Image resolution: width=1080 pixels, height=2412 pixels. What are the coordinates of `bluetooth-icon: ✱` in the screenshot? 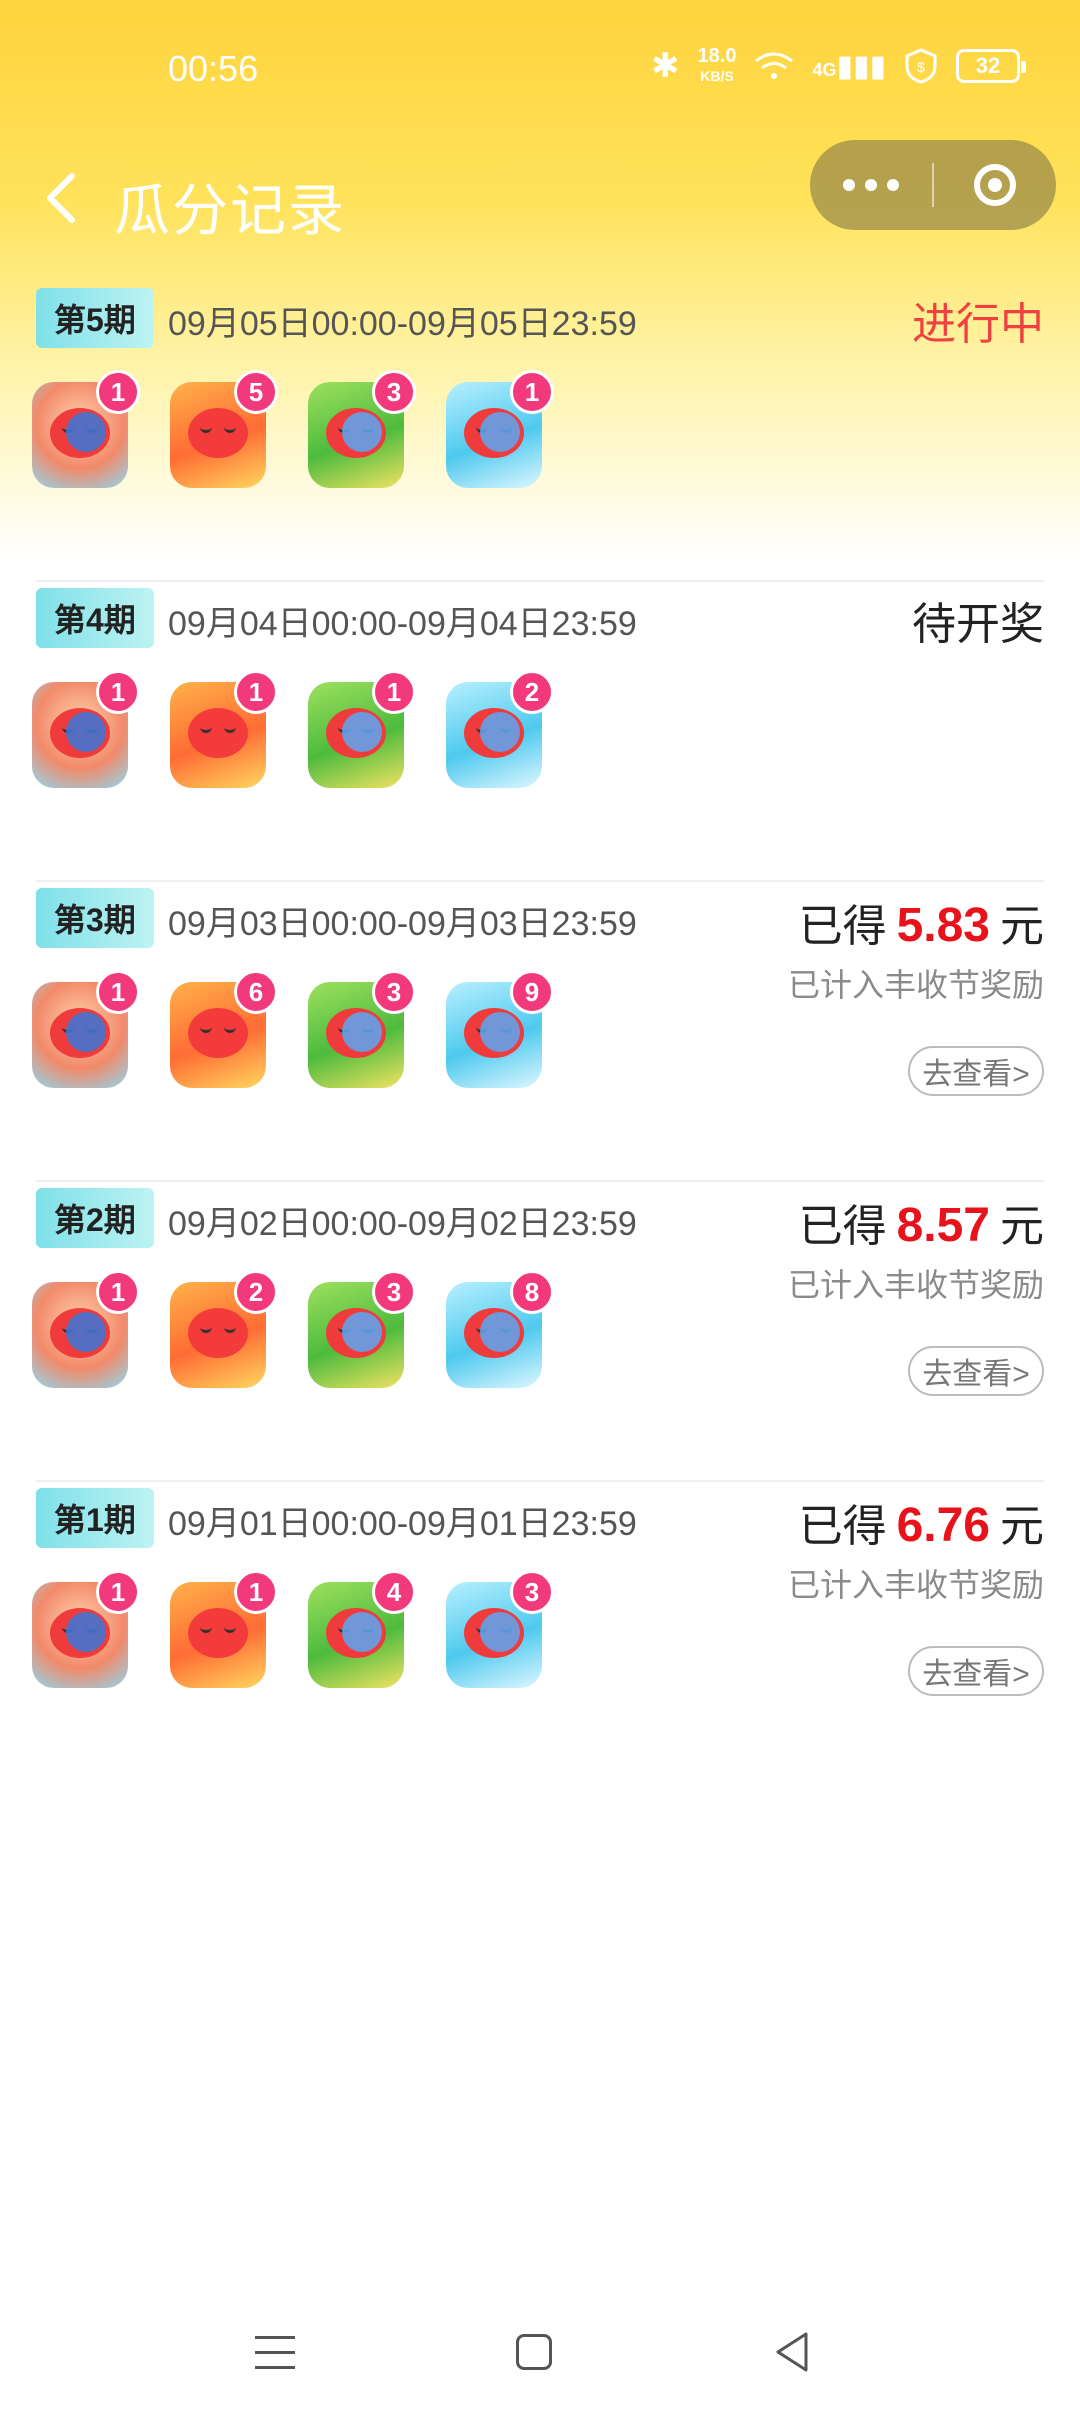 It's located at (665, 66).